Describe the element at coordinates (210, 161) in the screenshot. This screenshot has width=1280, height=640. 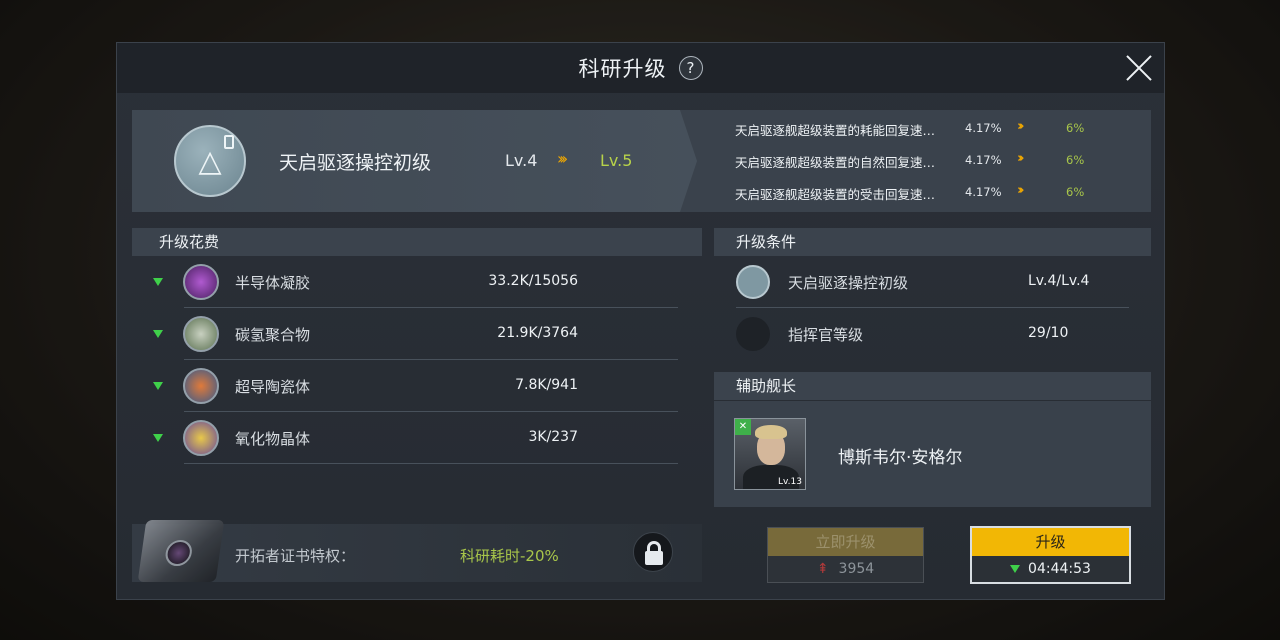
I see `destroyer-tech-icon: △` at that location.